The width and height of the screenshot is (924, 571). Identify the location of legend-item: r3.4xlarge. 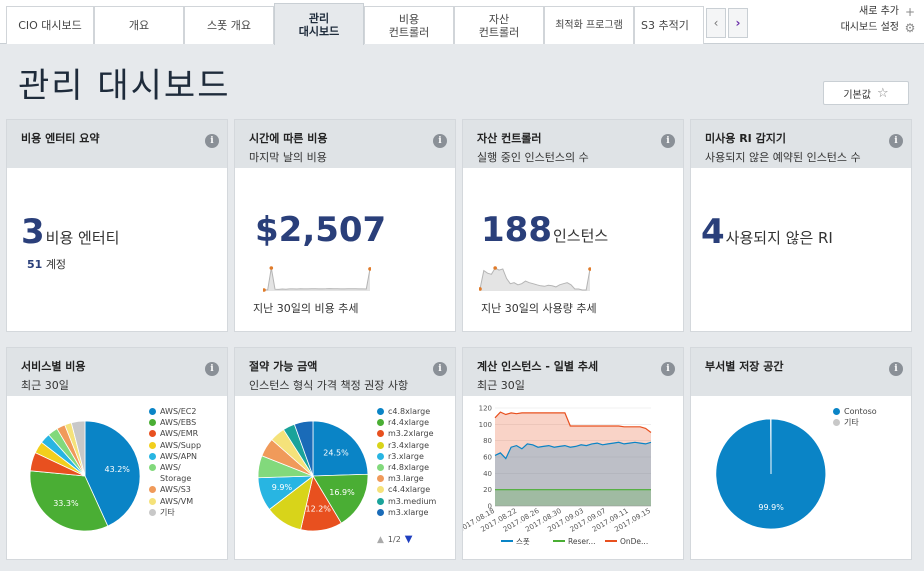
(406, 445).